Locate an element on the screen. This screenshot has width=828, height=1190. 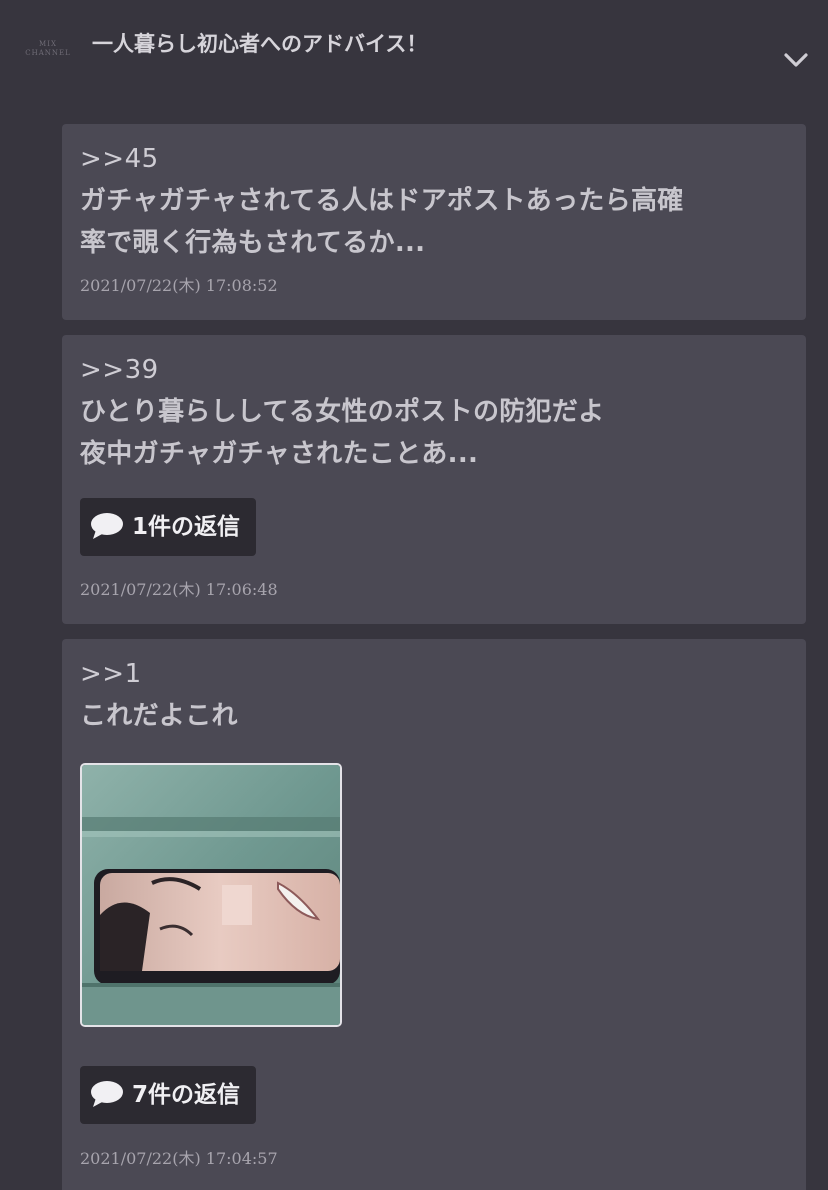
comment-text-line: これだよこれ is located at coordinates (159, 716).